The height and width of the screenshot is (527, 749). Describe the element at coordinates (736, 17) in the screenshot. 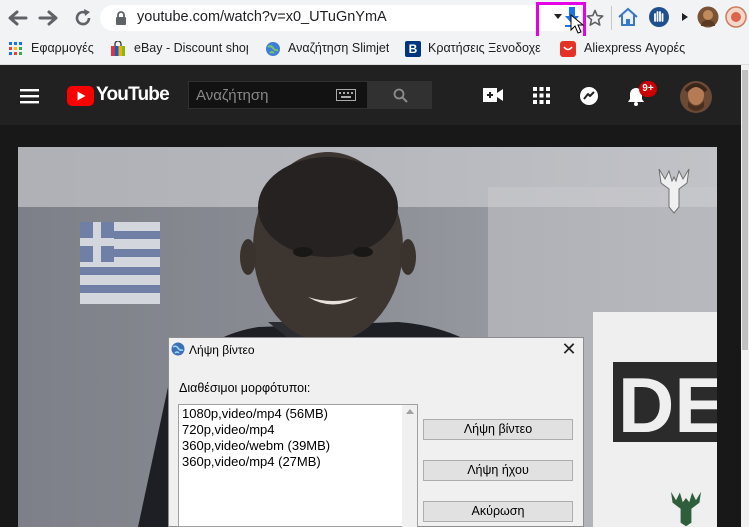

I see `extension-badge-icon` at that location.